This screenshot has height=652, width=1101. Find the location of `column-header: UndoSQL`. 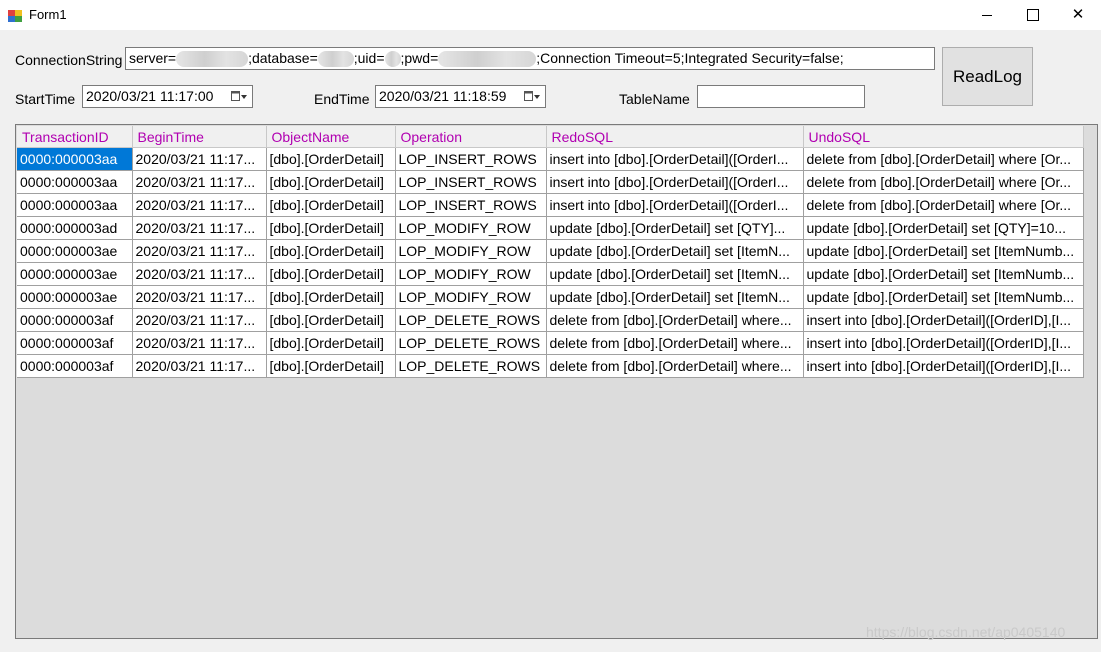

column-header: UndoSQL is located at coordinates (943, 137).